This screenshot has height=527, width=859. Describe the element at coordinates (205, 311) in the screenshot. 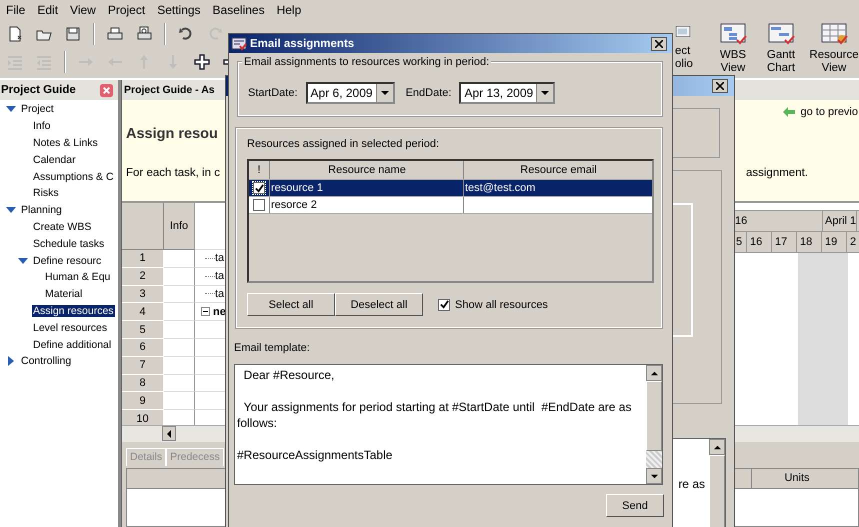

I see `collapse-icon` at that location.